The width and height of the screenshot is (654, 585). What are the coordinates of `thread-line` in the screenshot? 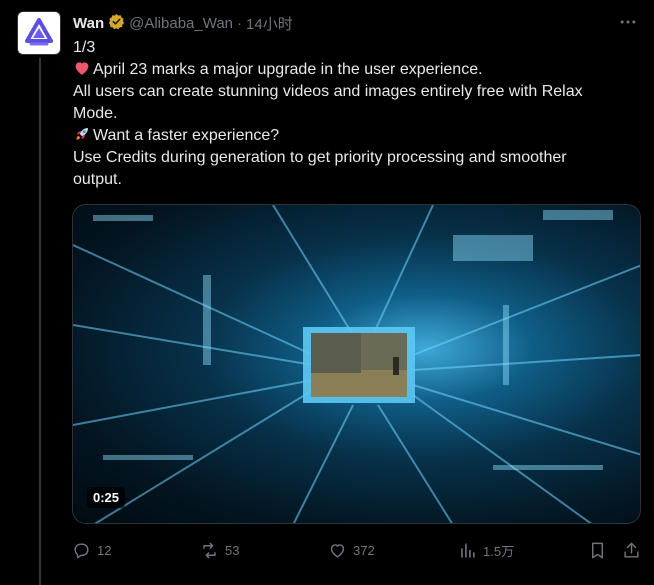 It's located at (40, 321).